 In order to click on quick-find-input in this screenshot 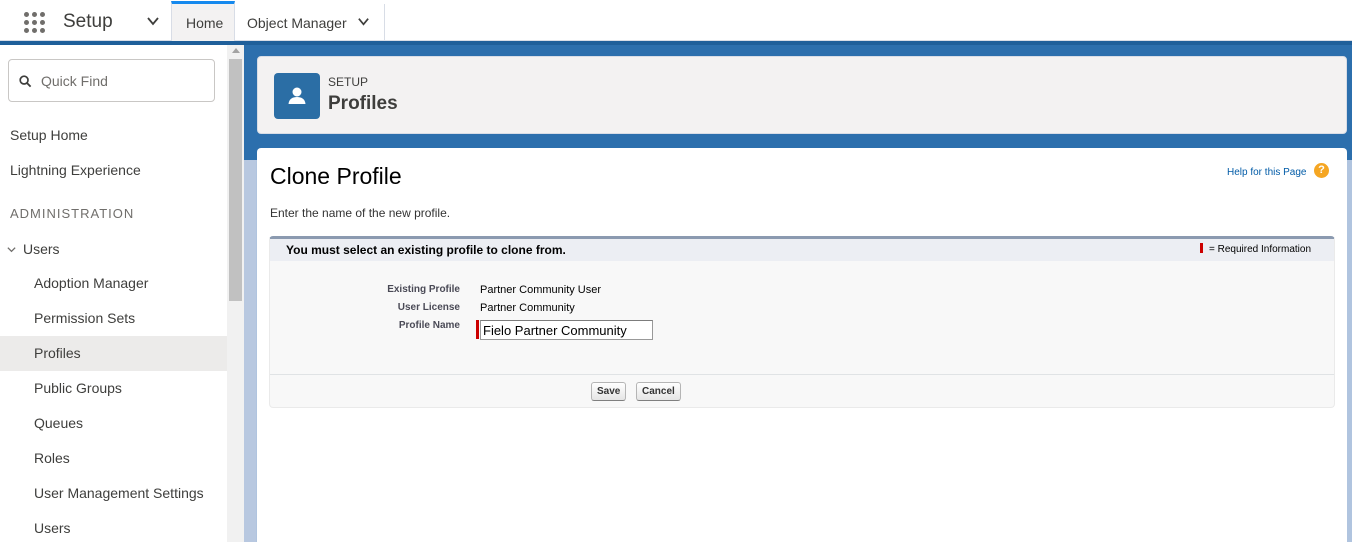, I will do `click(125, 81)`.